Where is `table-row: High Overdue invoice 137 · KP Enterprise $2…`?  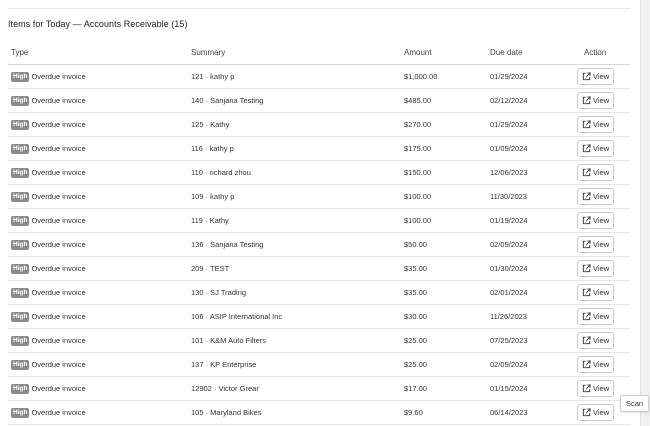
table-row: High Overdue invoice 137 · KP Enterprise $2… is located at coordinates (319, 365).